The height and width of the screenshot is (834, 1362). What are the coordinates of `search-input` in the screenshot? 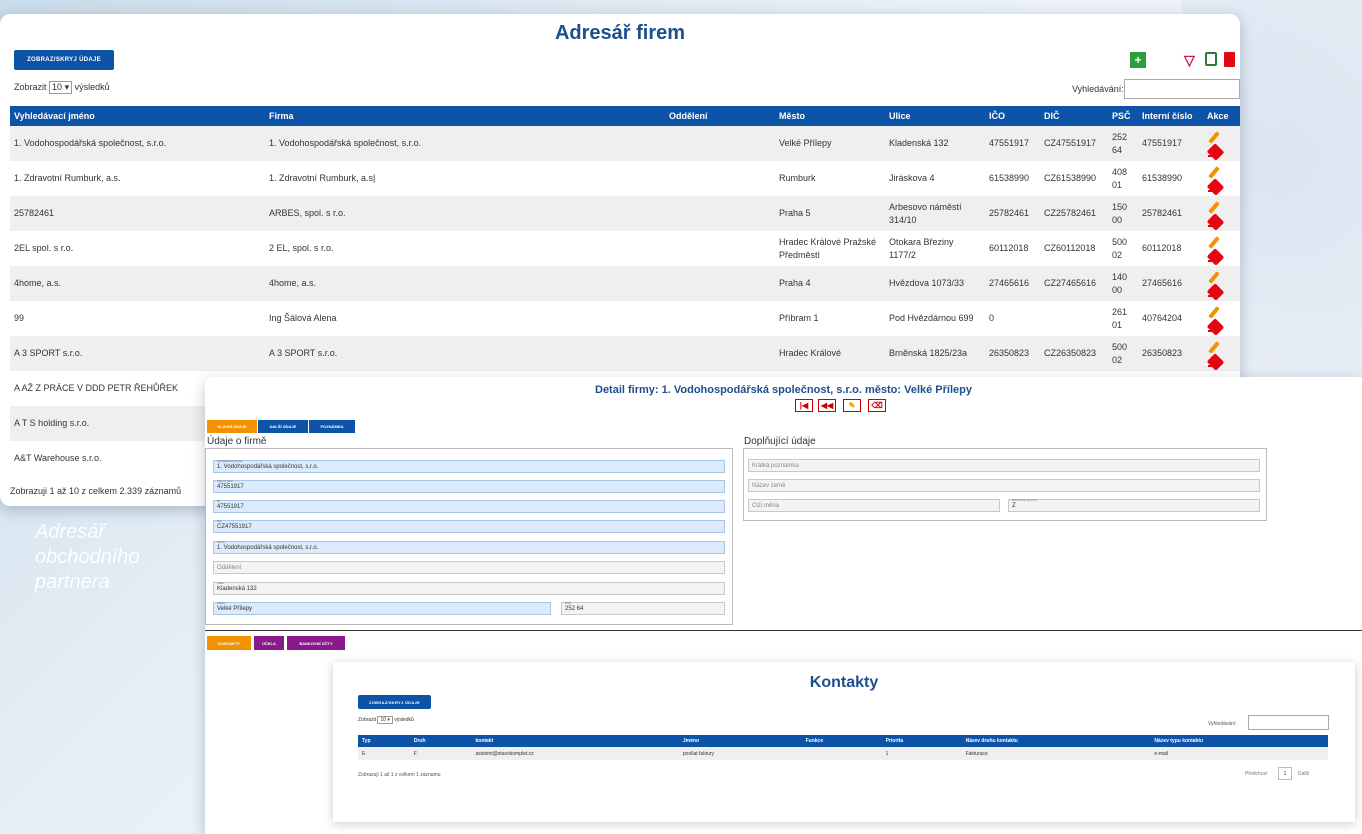 It's located at (1182, 89).